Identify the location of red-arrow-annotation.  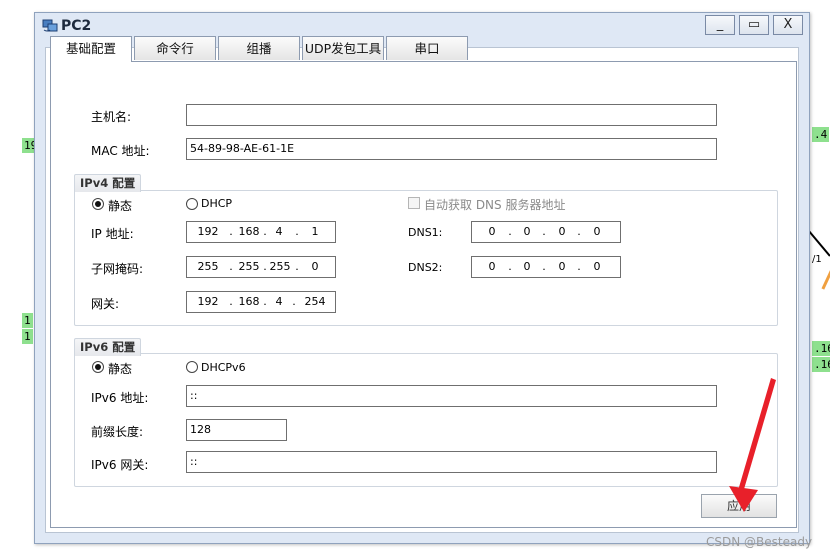
(752, 445).